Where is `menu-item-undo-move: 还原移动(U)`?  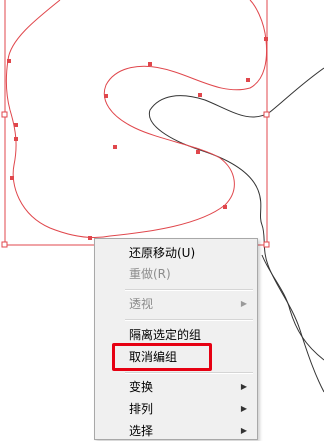
menu-item-undo-move: 还原移动(U) is located at coordinates (176, 253).